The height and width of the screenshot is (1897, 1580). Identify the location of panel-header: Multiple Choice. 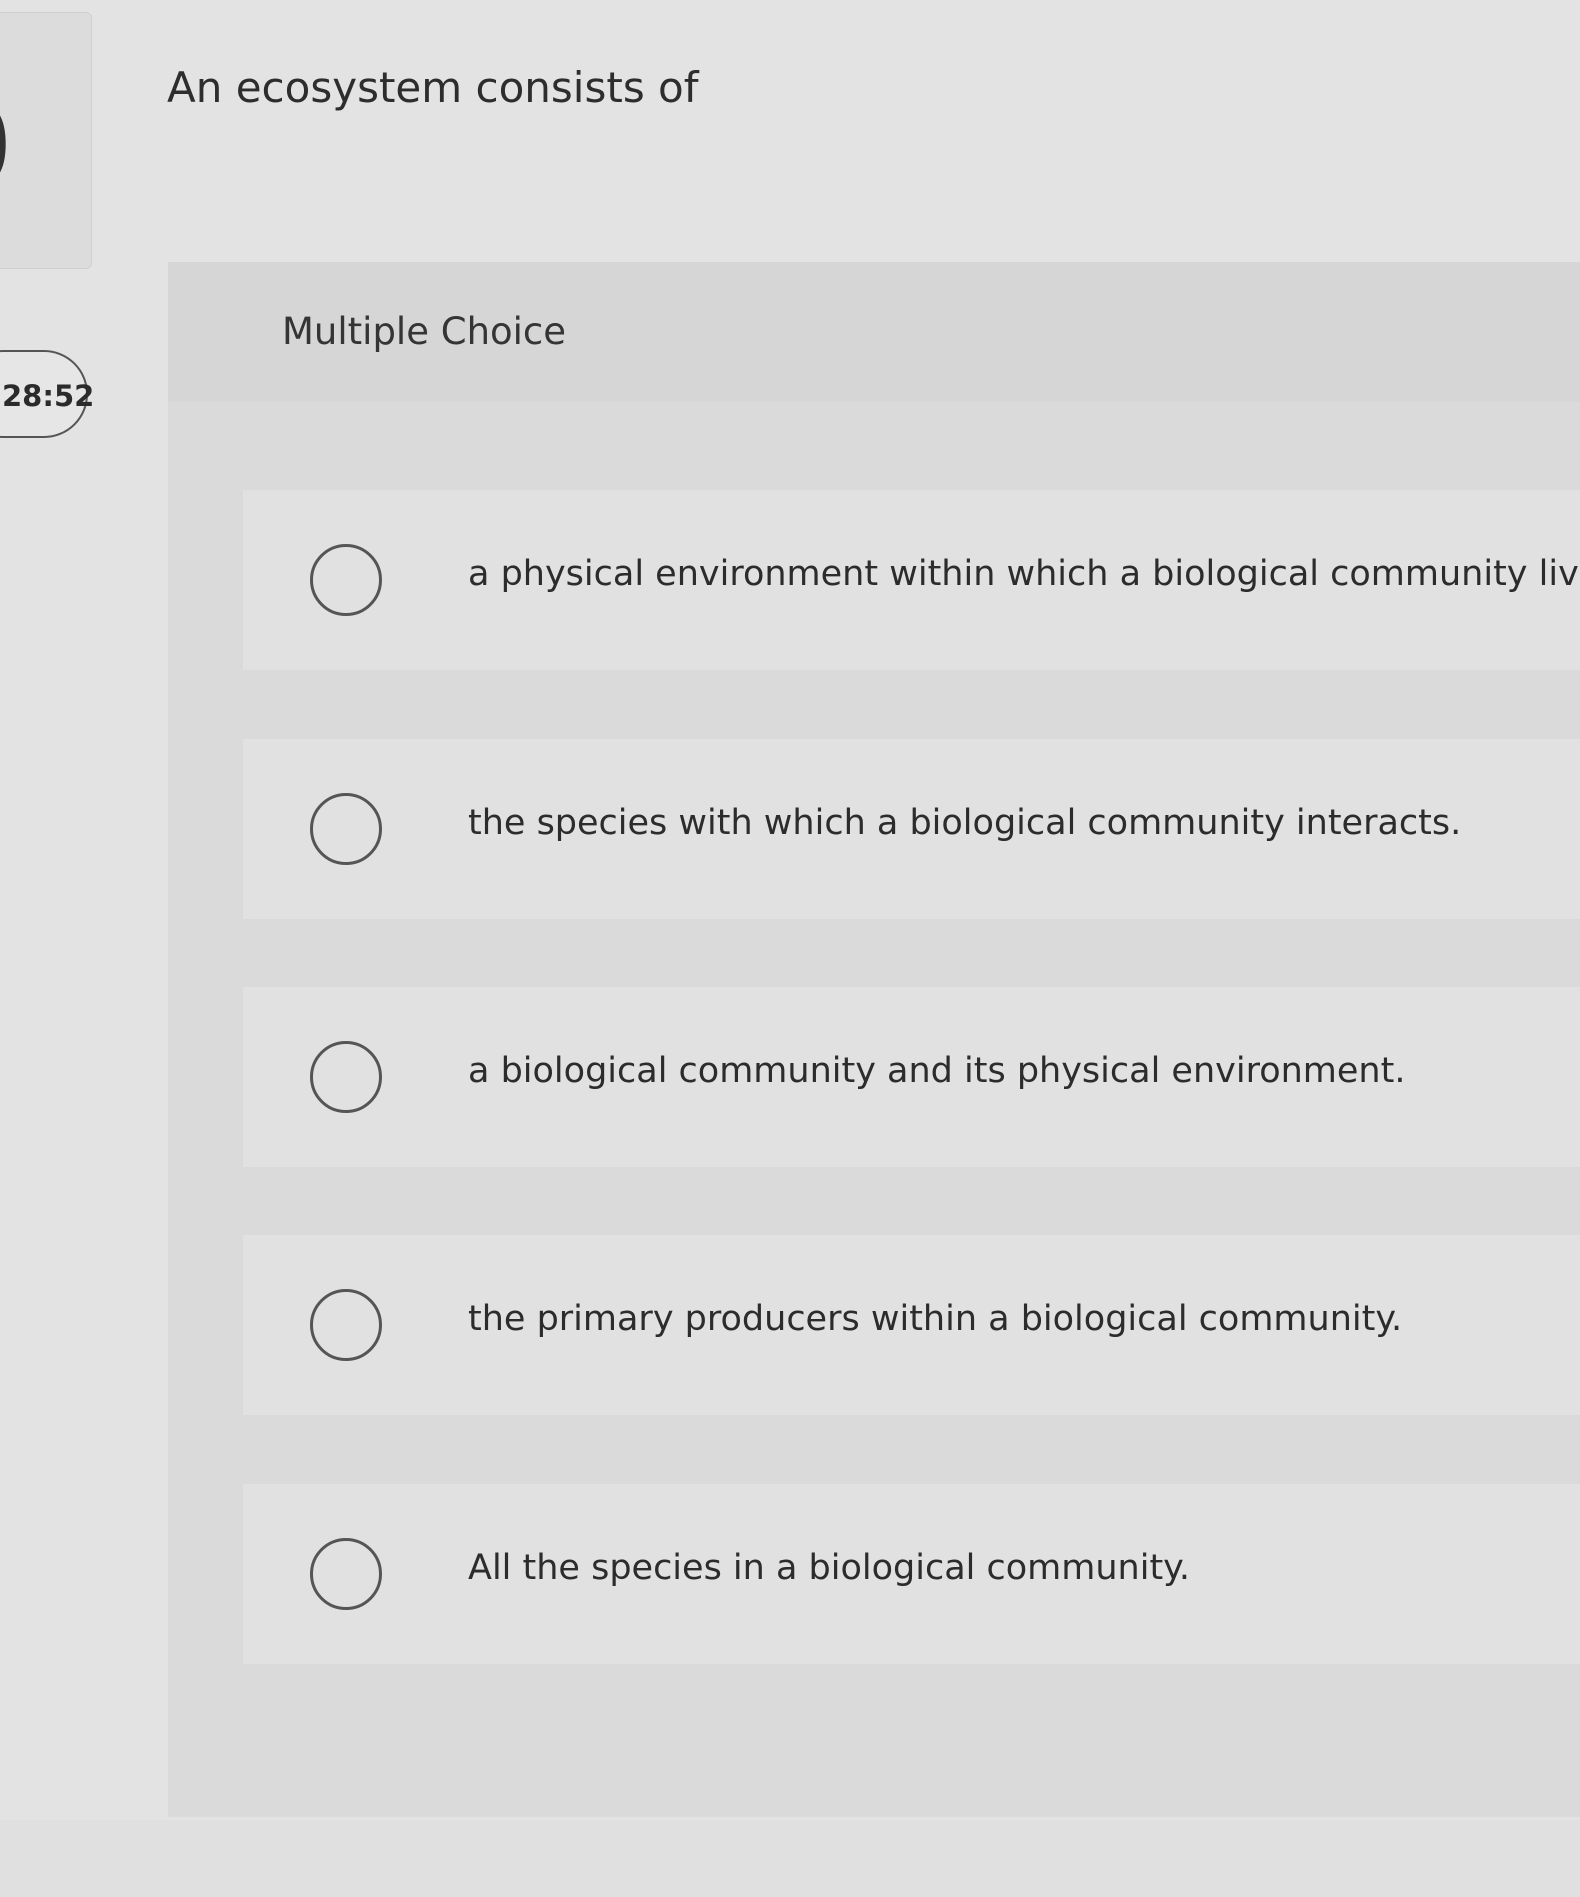
(874, 332).